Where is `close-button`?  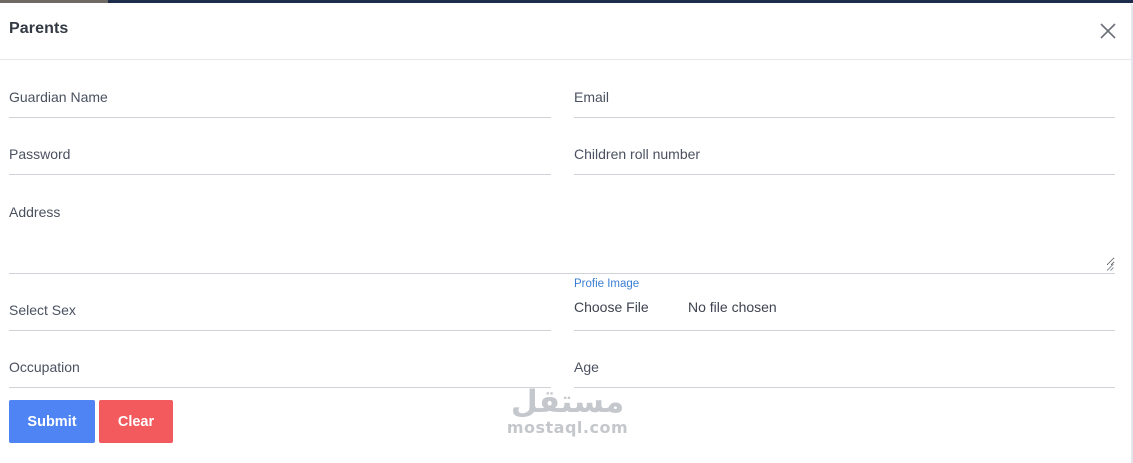
close-button is located at coordinates (1108, 31).